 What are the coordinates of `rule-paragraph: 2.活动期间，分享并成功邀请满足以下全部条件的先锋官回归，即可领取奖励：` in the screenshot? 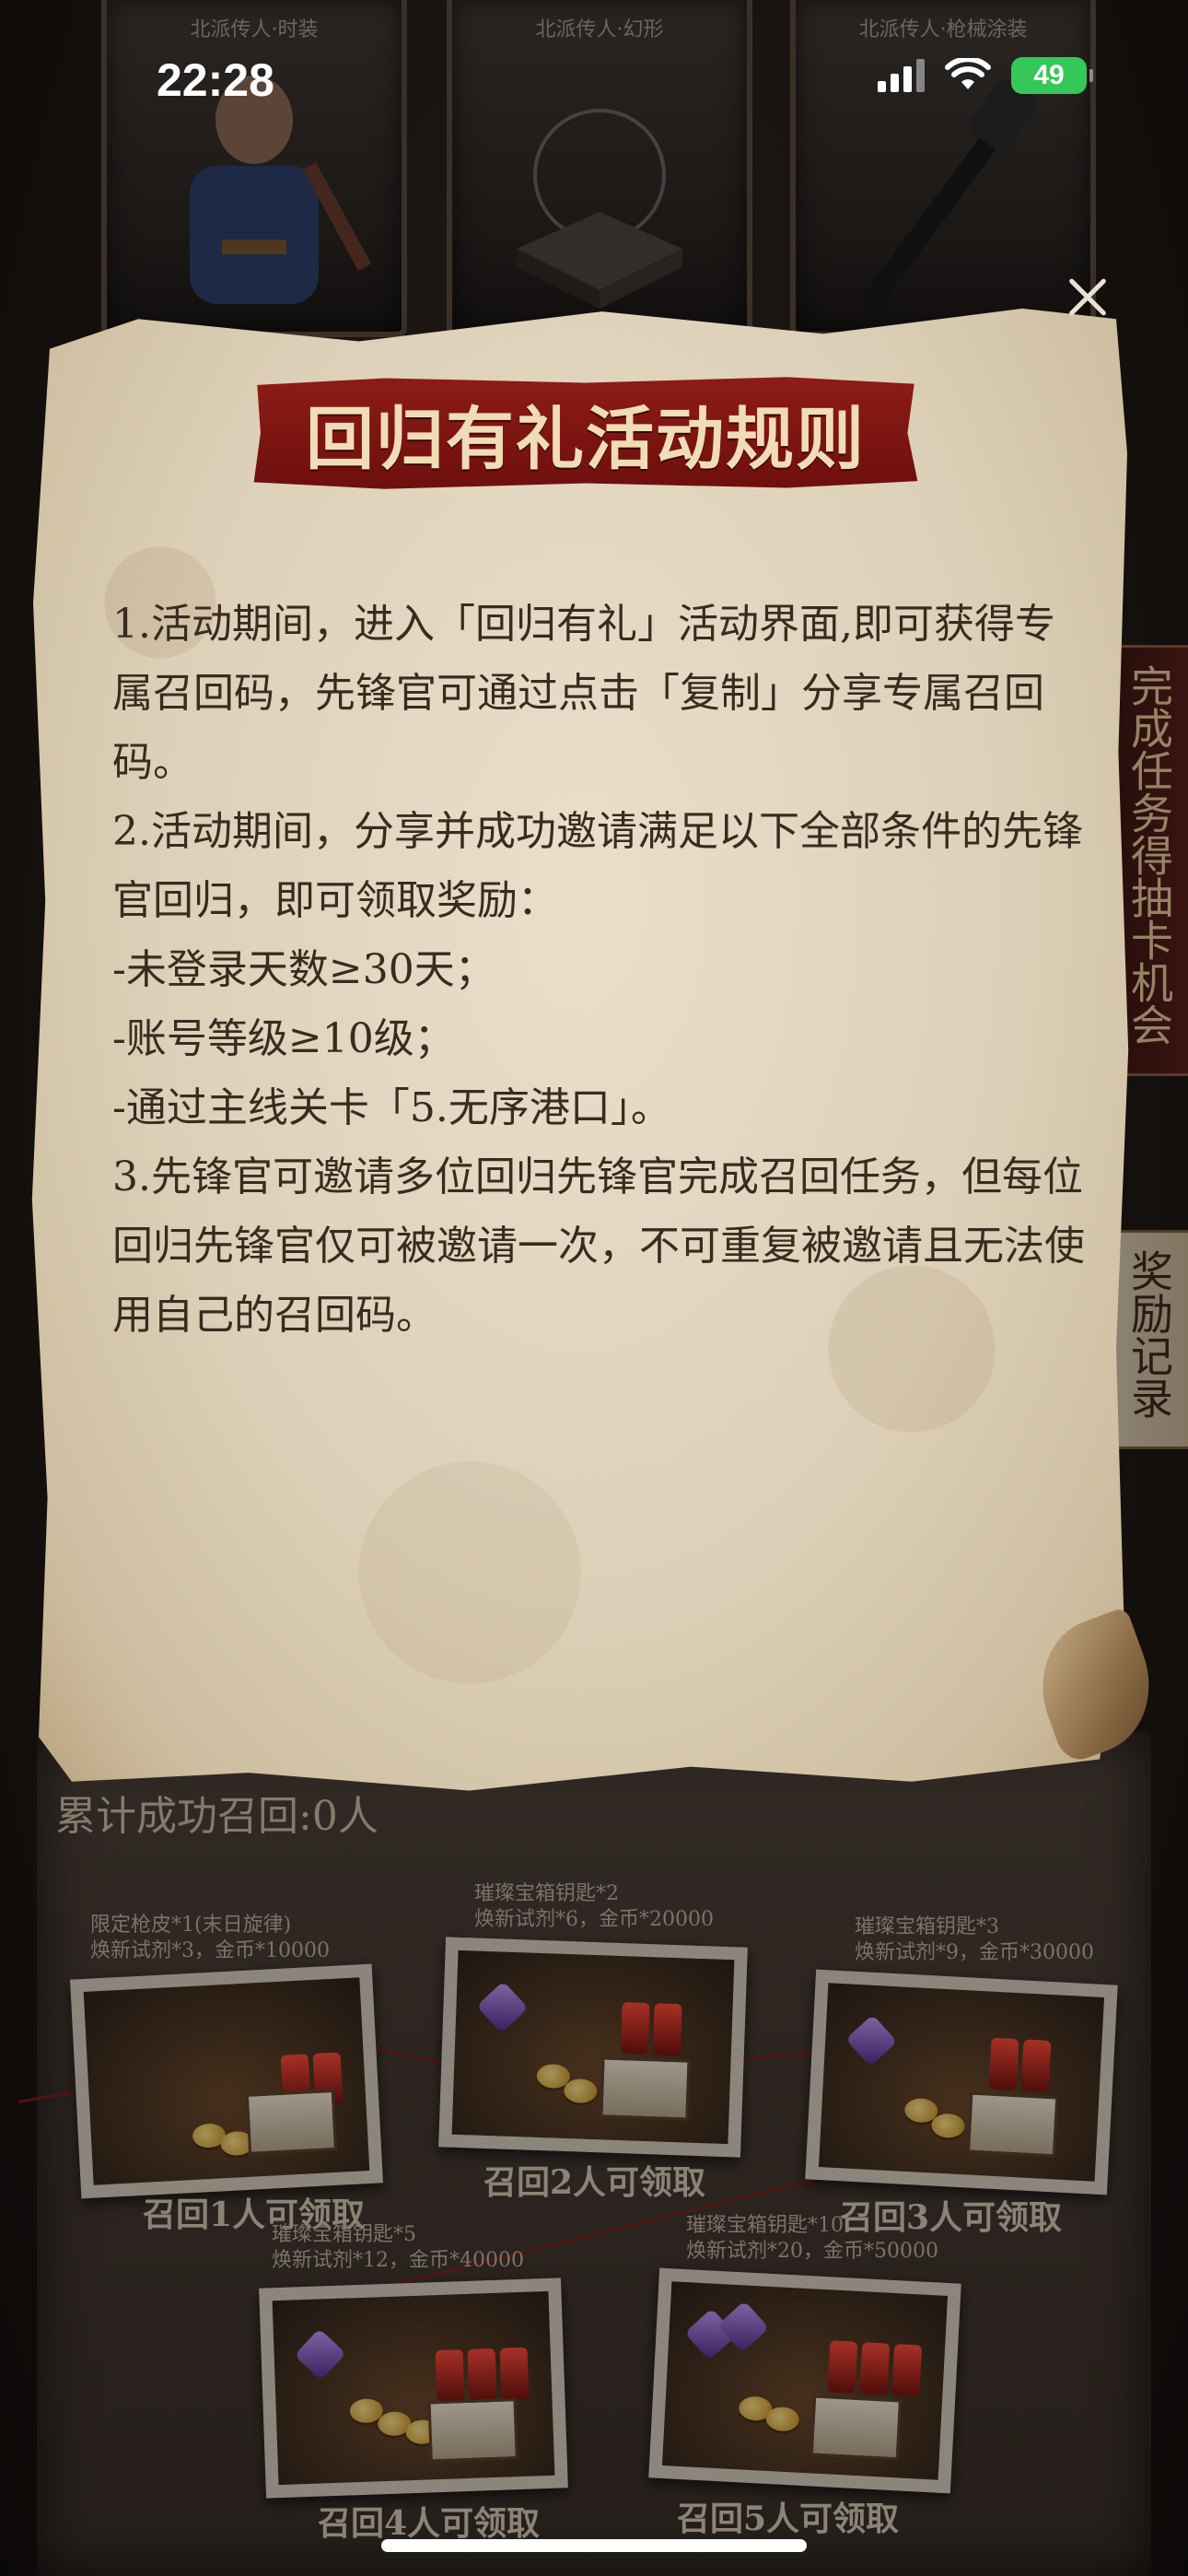 It's located at (597, 866).